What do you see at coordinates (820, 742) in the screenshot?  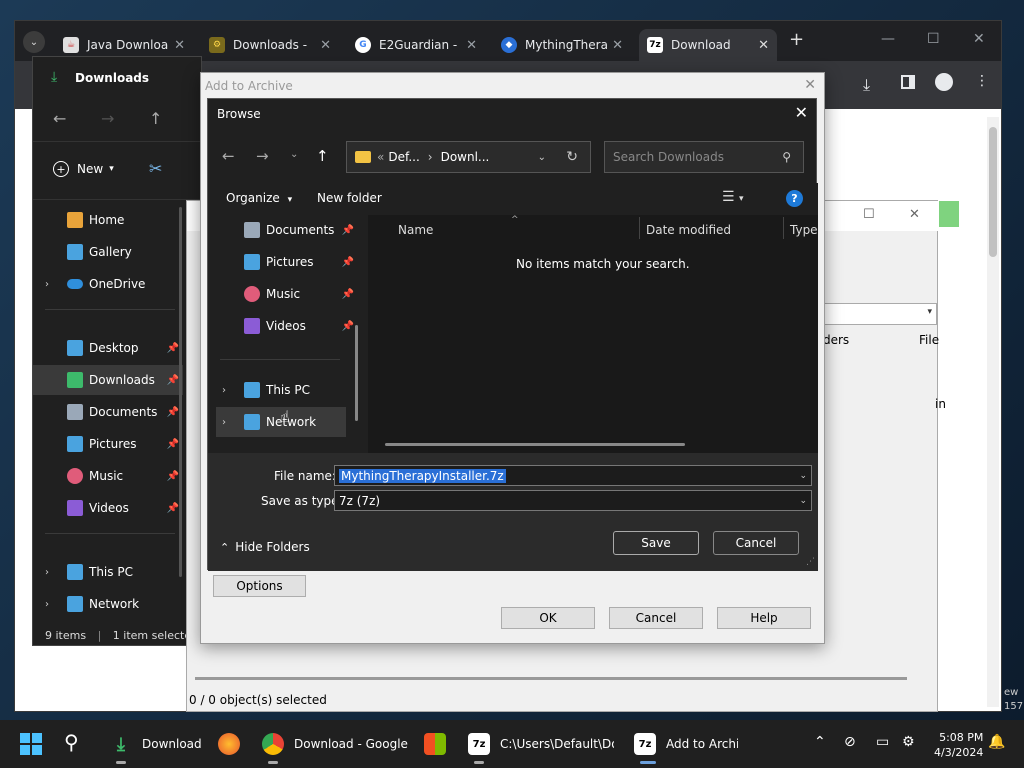 I see `show-hidden-icons: ⌃` at bounding box center [820, 742].